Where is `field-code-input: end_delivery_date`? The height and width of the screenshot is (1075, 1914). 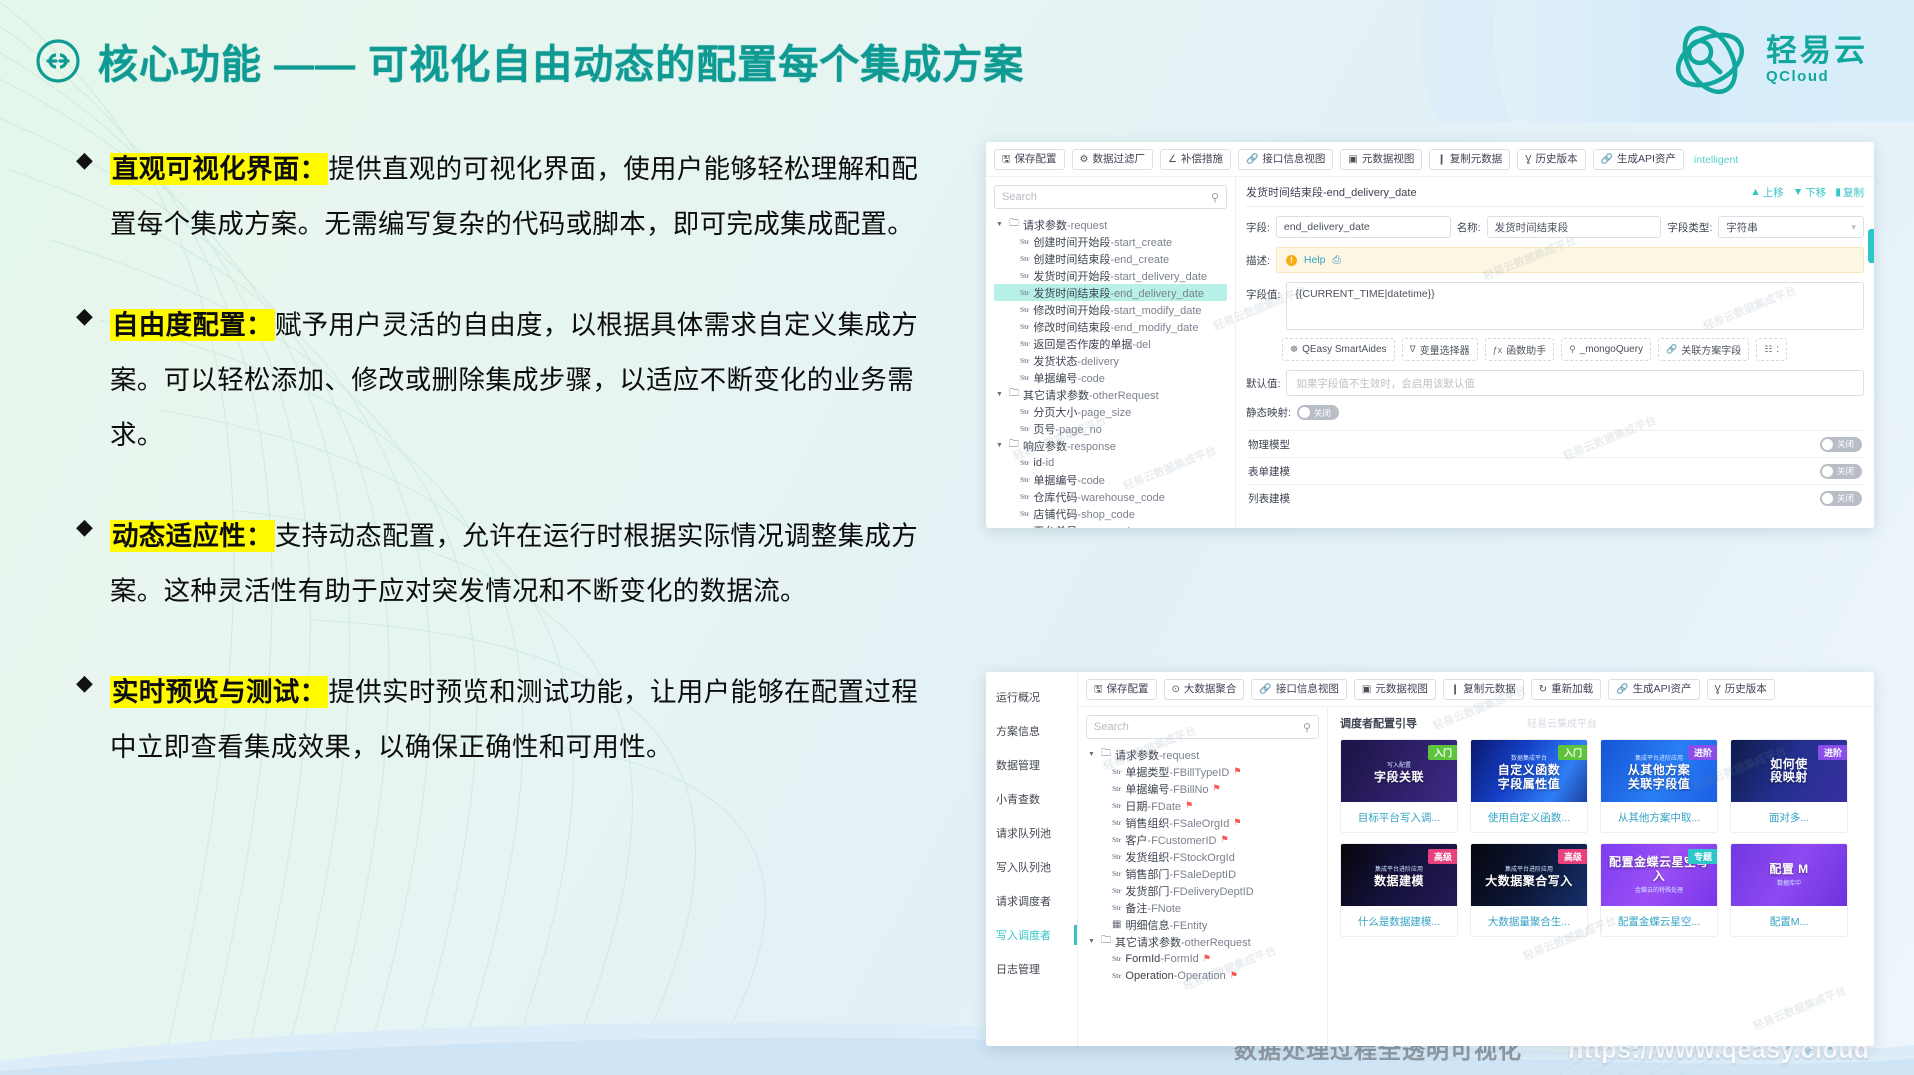 field-code-input: end_delivery_date is located at coordinates (1363, 227).